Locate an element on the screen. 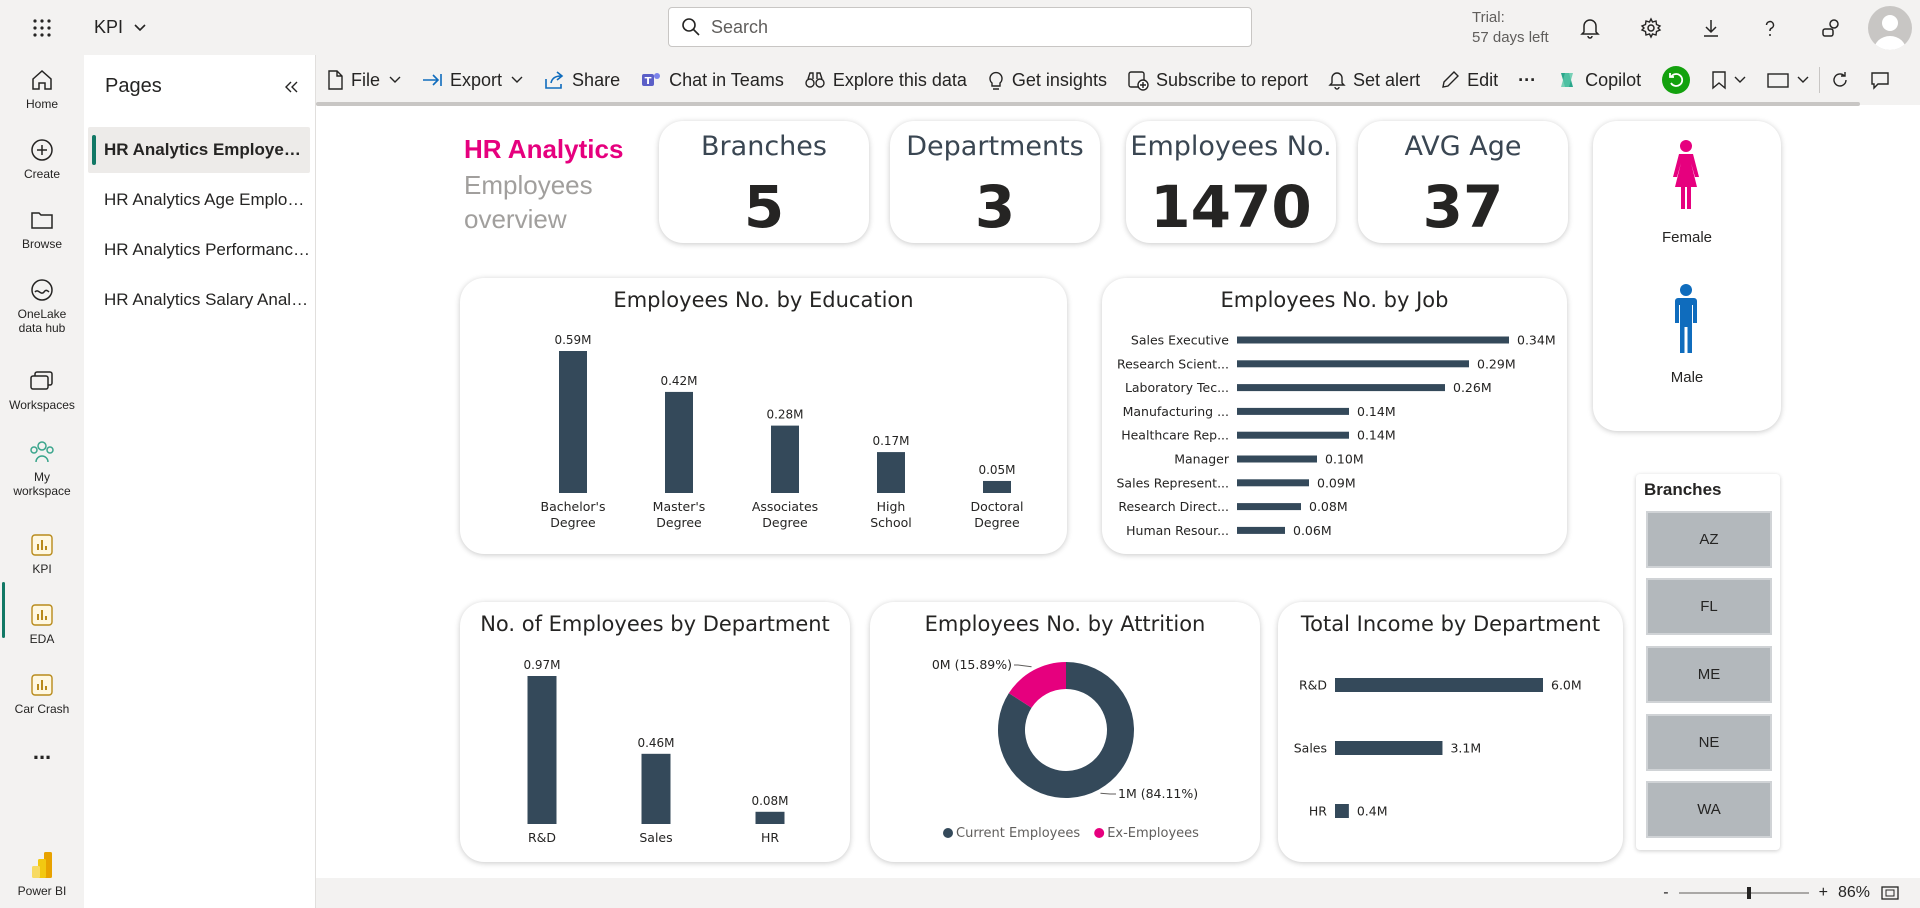  pencil-icon is located at coordinates (1451, 79).